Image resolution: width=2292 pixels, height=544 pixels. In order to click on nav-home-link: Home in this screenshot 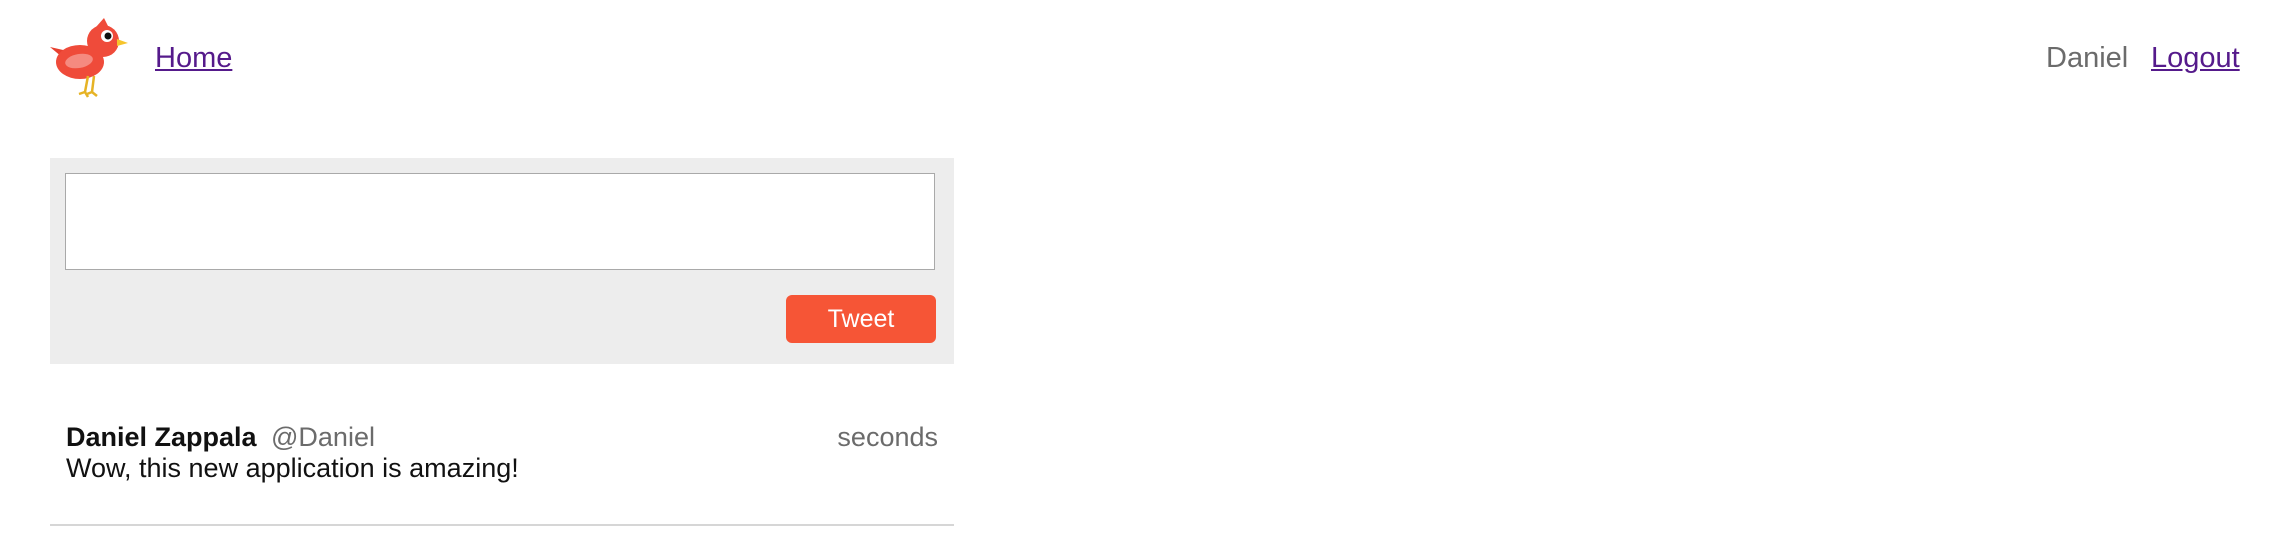, I will do `click(193, 58)`.